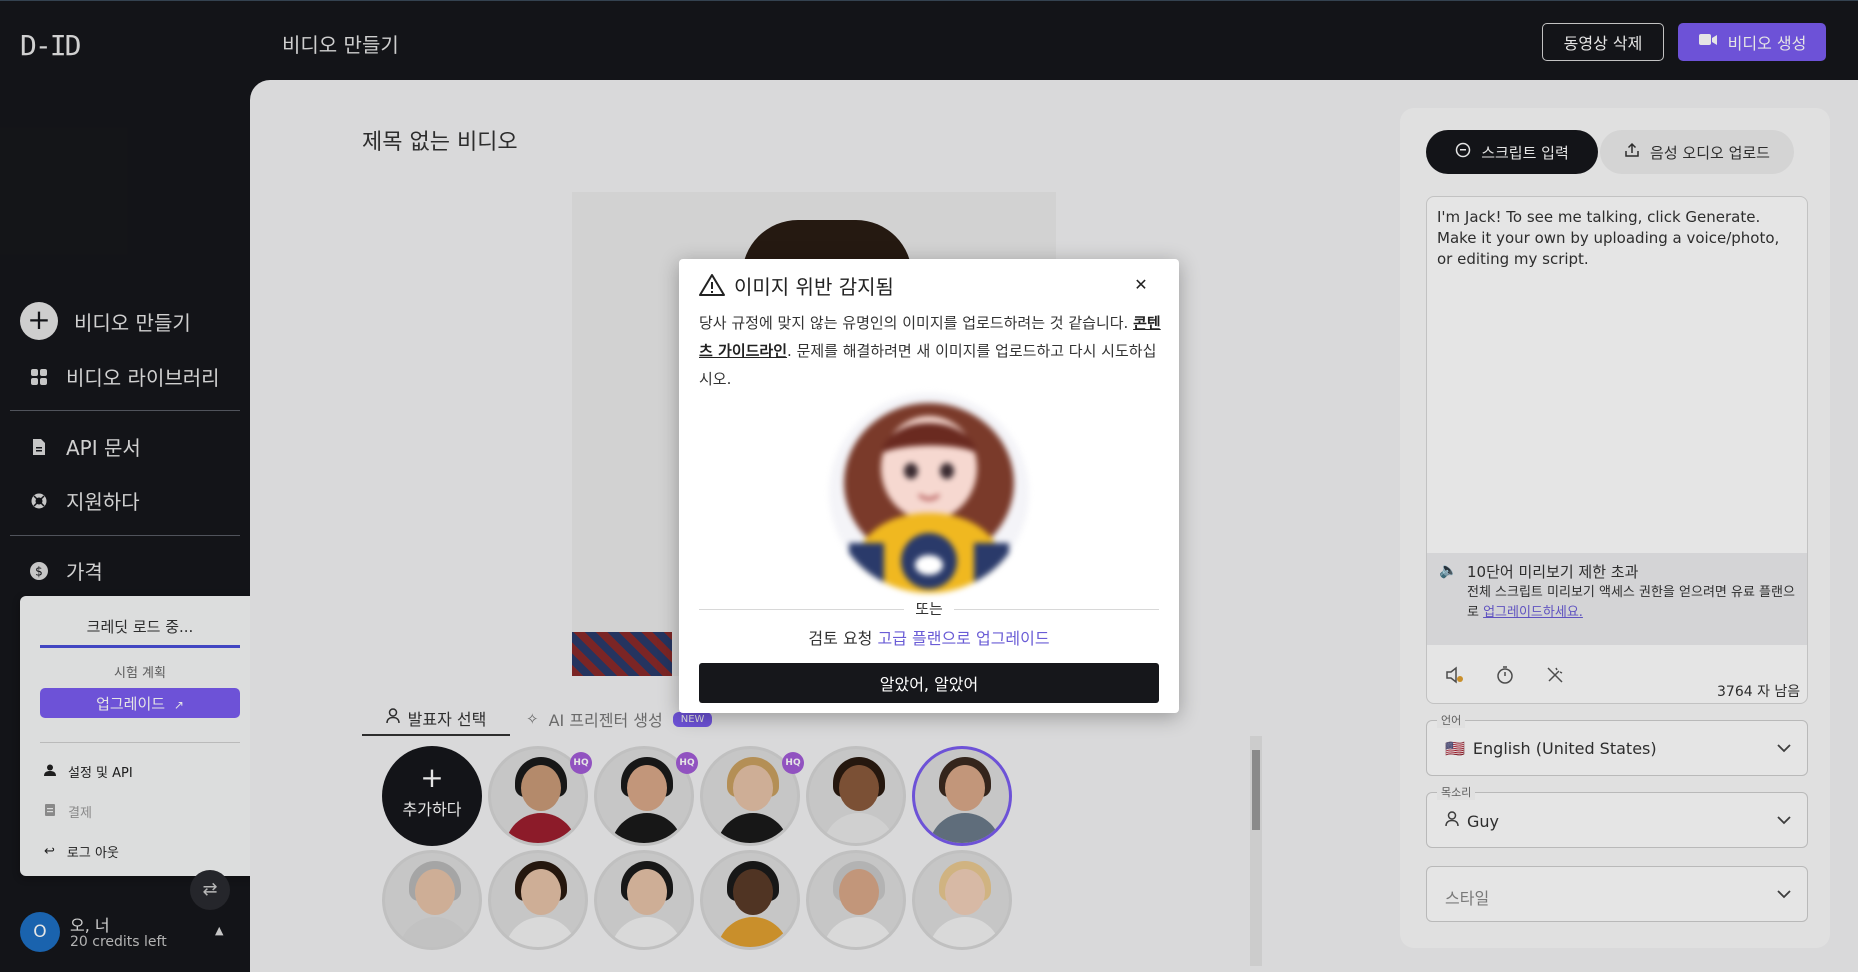 Image resolution: width=1858 pixels, height=972 pixels. I want to click on or-text: 또는, so click(929, 609).